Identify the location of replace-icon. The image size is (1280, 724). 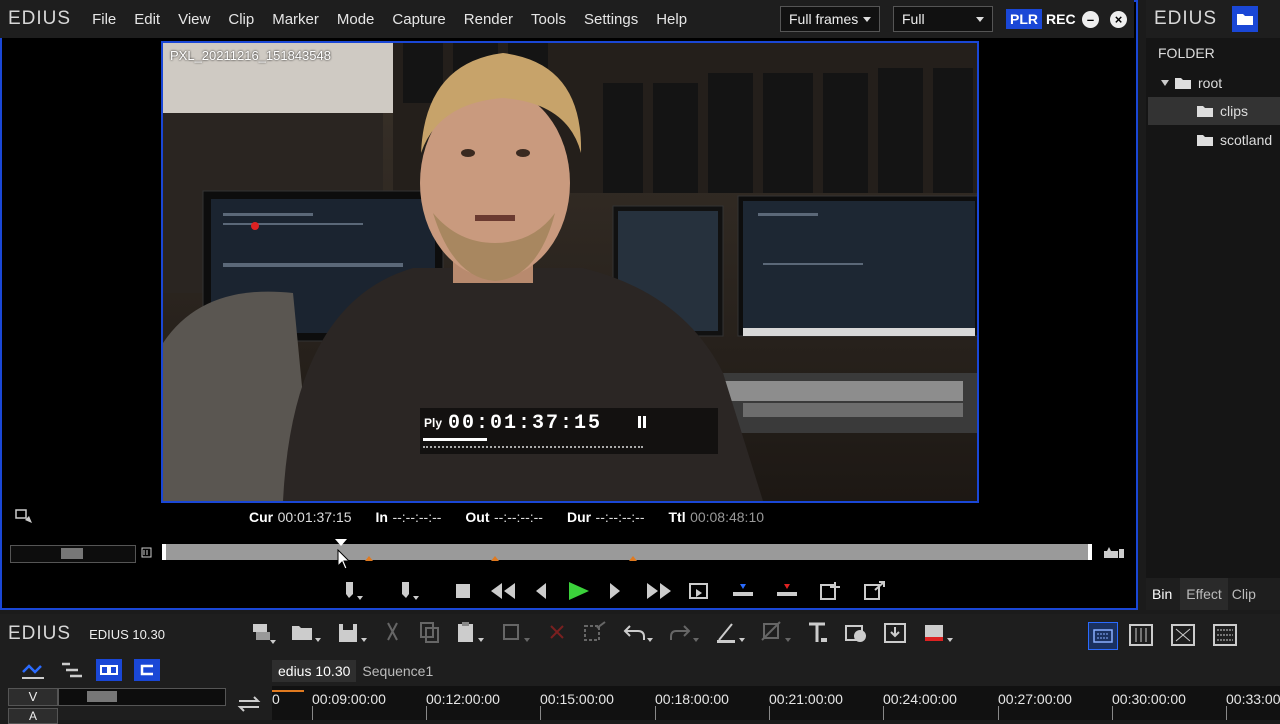
(516, 633).